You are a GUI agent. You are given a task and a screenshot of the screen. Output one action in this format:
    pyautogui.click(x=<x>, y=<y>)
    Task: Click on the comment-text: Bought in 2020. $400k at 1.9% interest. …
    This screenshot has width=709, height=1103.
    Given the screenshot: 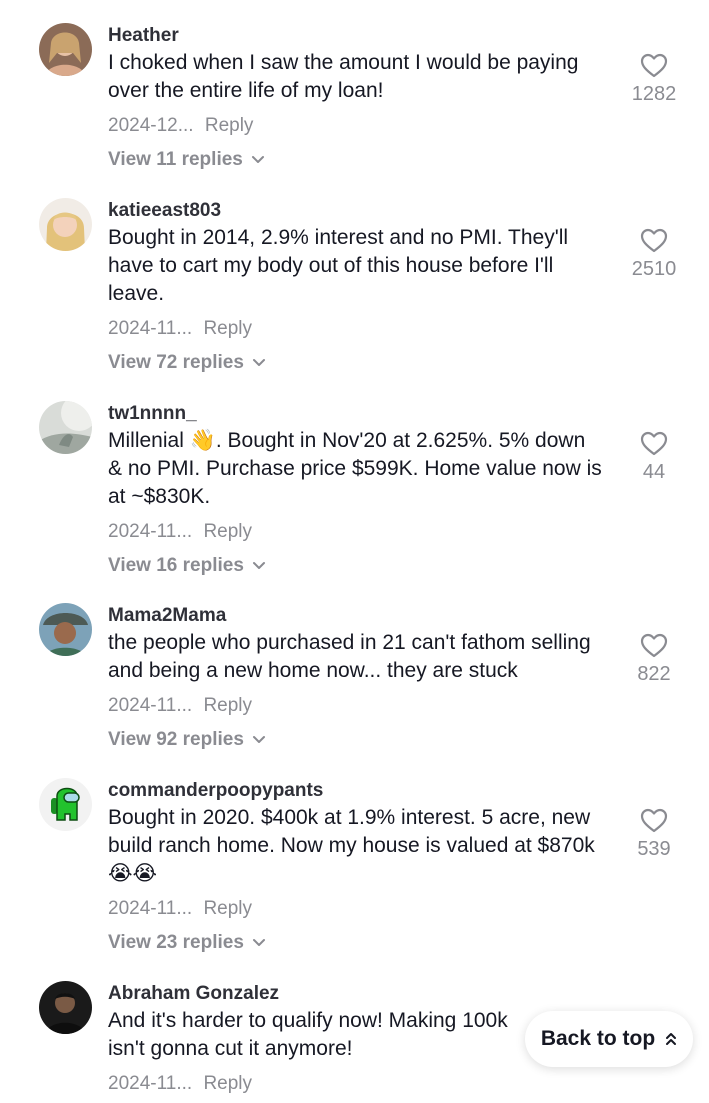 What is the action you would take?
    pyautogui.click(x=351, y=845)
    